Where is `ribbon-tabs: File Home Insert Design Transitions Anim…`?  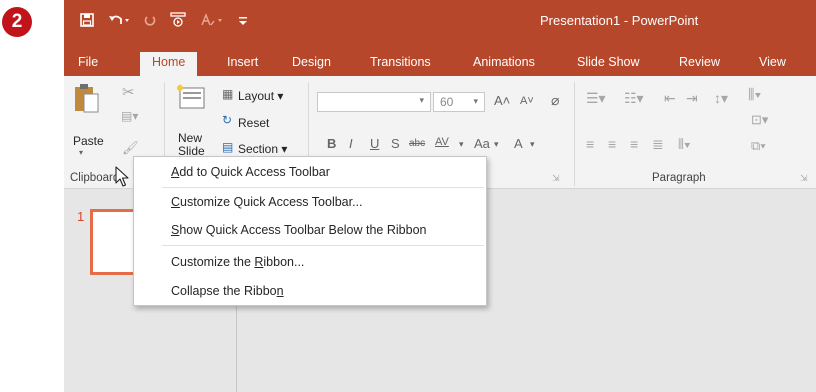 ribbon-tabs: File Home Insert Design Transitions Anim… is located at coordinates (440, 61).